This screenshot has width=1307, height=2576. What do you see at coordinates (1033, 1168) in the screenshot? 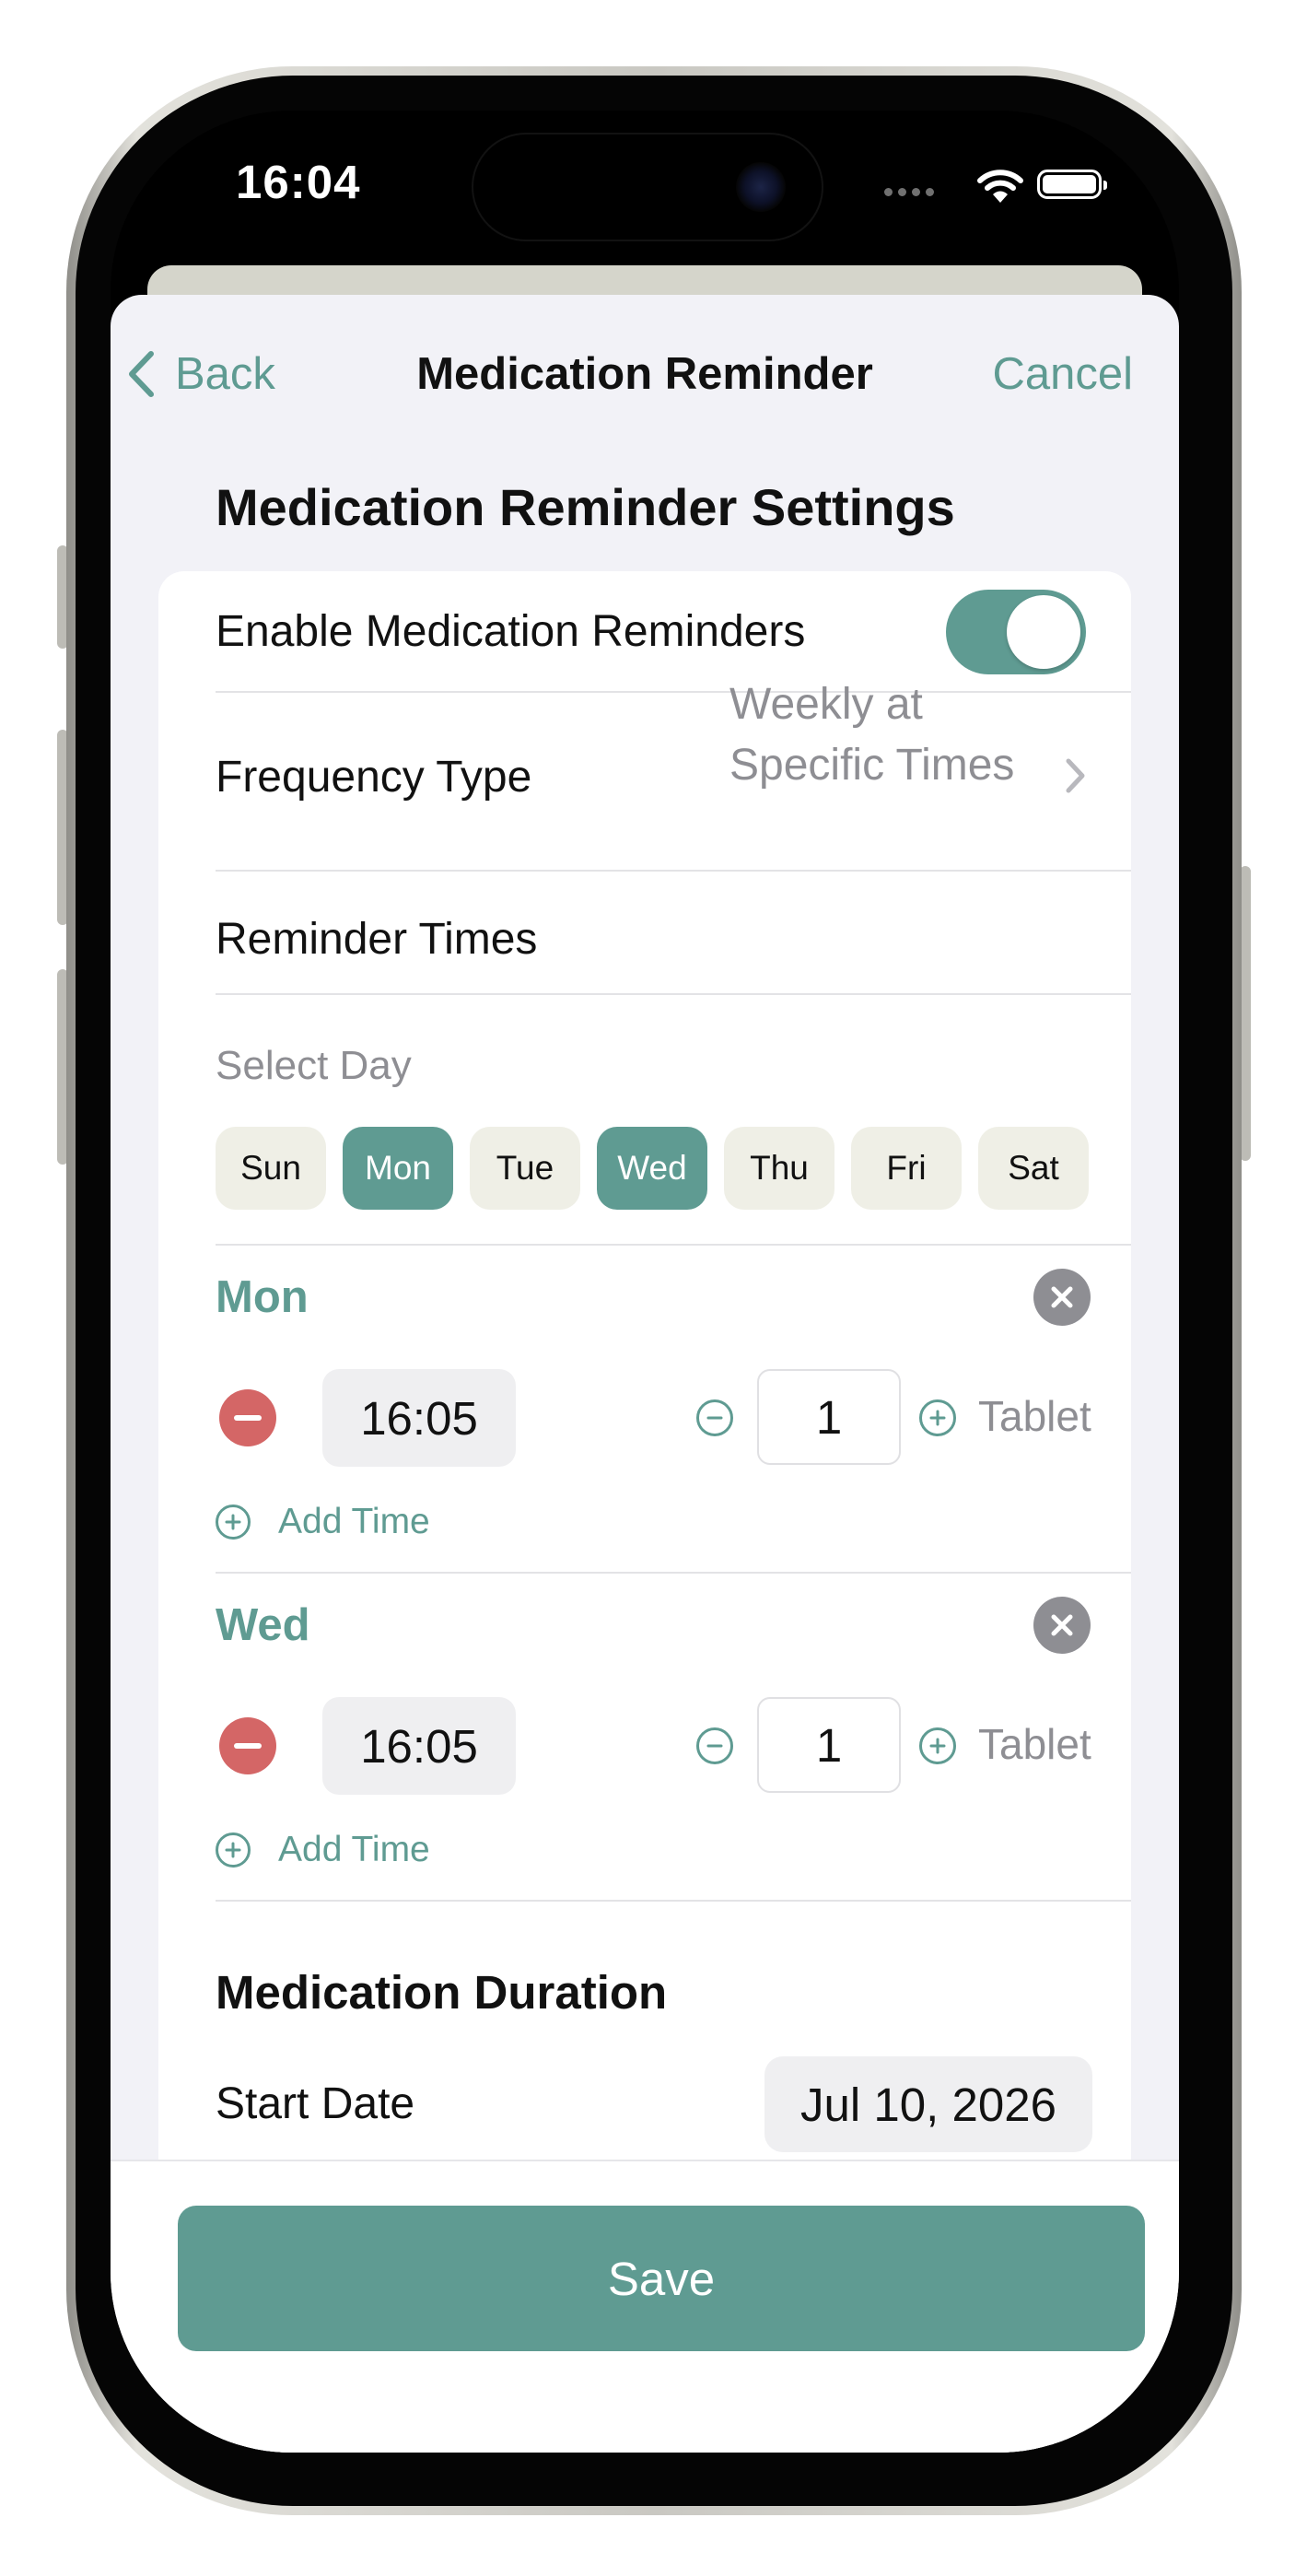
I see `day-chip-sat: Sat` at bounding box center [1033, 1168].